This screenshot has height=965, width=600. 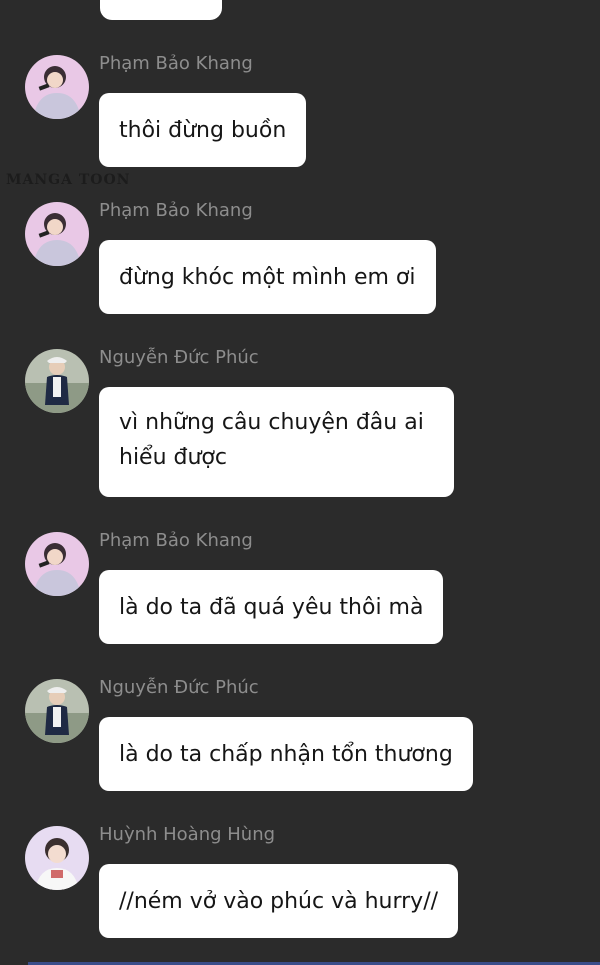 I want to click on message-bubble: vì những câu chuyện đâu ai hiểu được, so click(x=276, y=442).